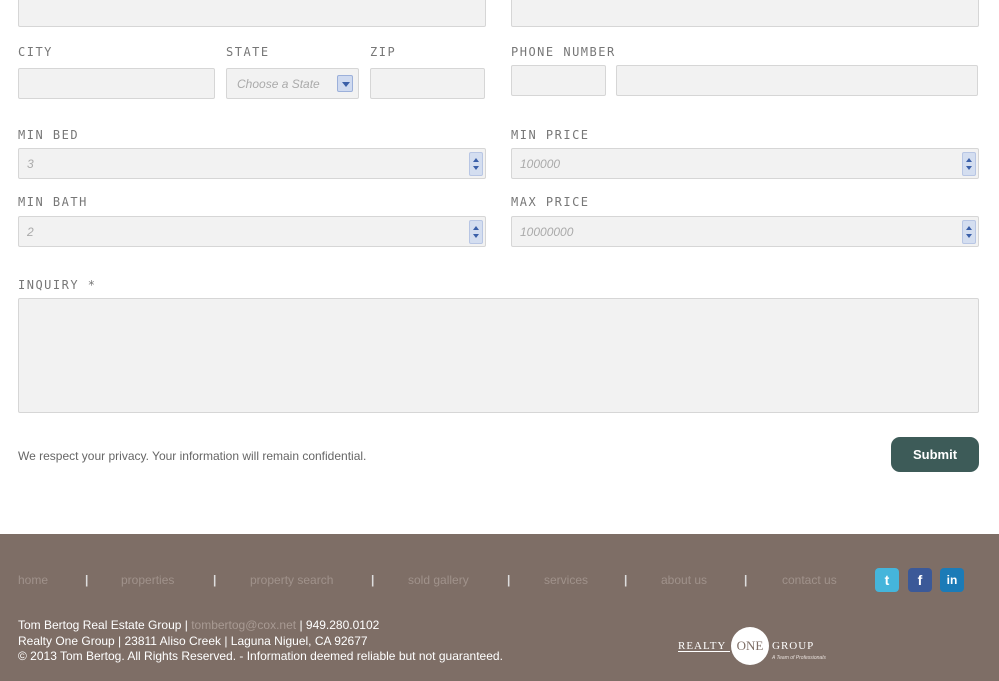  I want to click on logo-circle-one: ONE, so click(750, 646).